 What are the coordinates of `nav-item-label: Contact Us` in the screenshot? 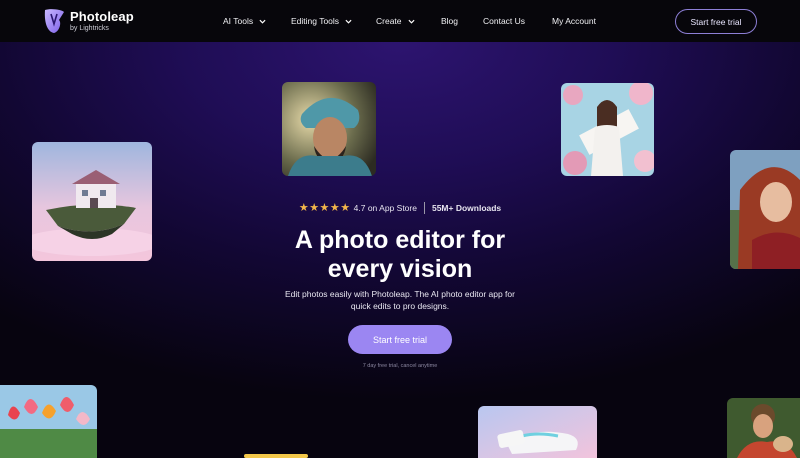 It's located at (504, 21).